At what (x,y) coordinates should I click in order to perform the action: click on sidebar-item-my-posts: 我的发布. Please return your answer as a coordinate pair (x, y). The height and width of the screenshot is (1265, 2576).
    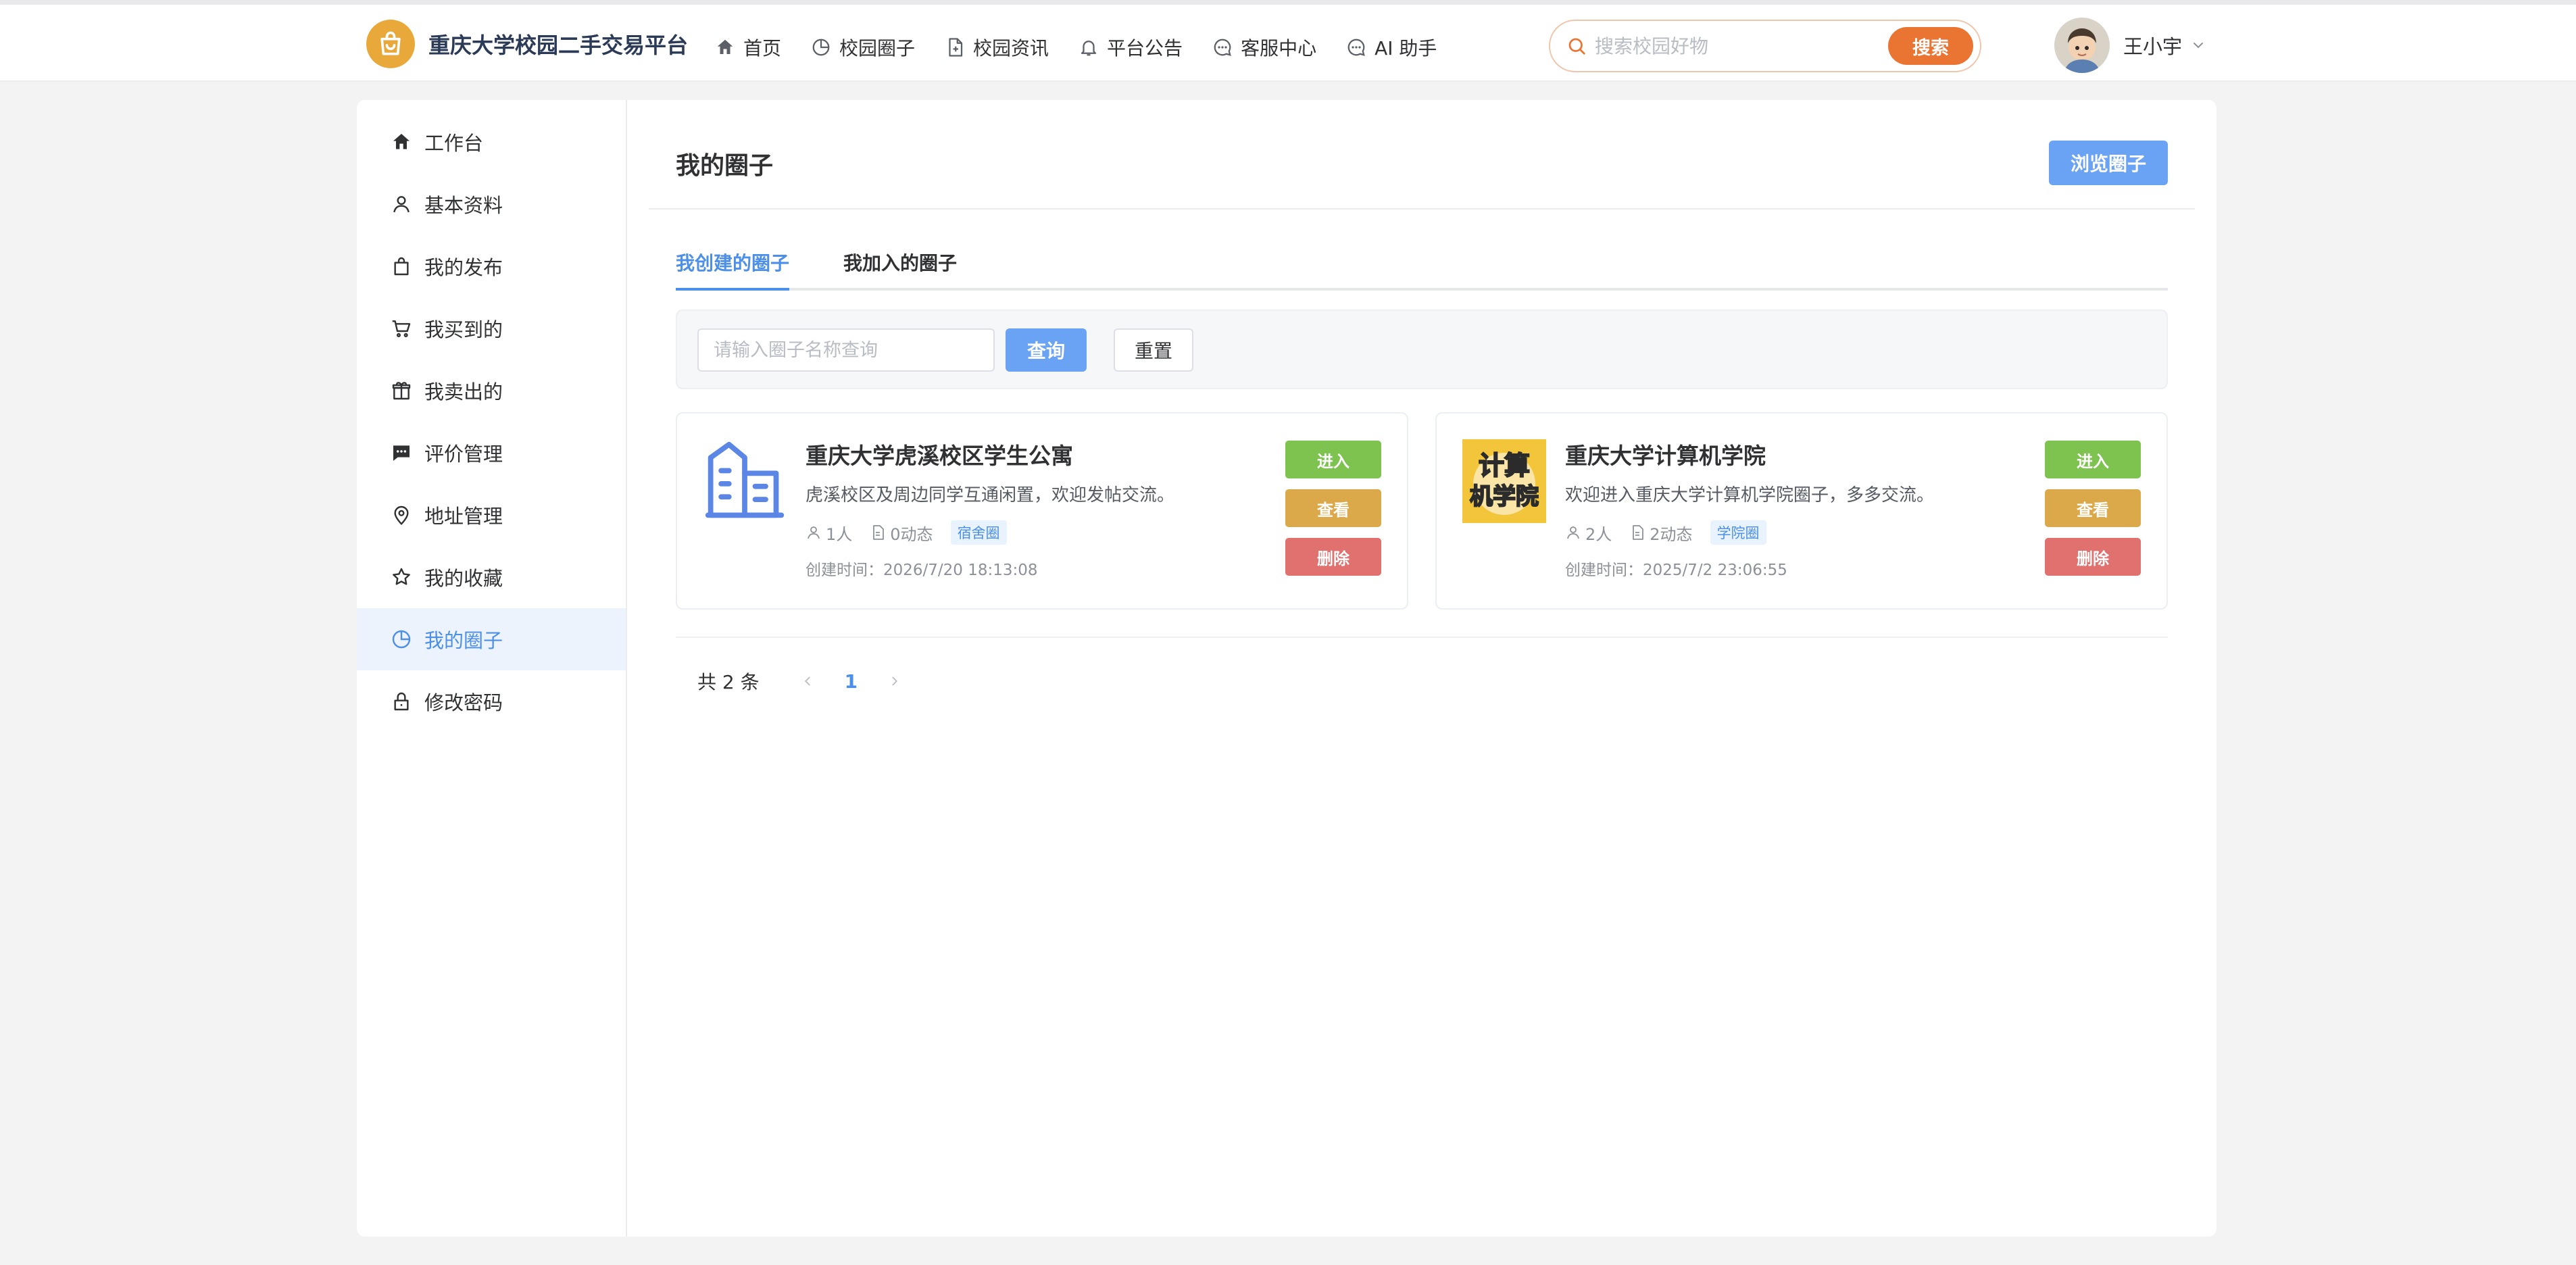
    Looking at the image, I should click on (492, 266).